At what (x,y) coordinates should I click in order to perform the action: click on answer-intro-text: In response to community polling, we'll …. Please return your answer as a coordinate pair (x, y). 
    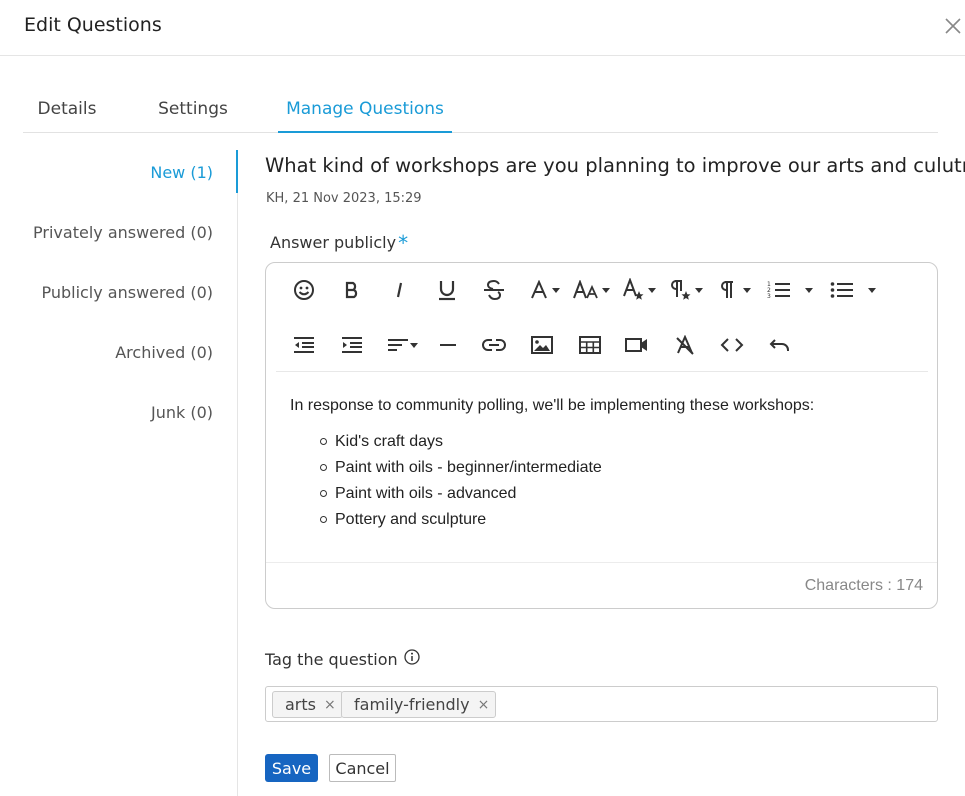
    Looking at the image, I should click on (552, 405).